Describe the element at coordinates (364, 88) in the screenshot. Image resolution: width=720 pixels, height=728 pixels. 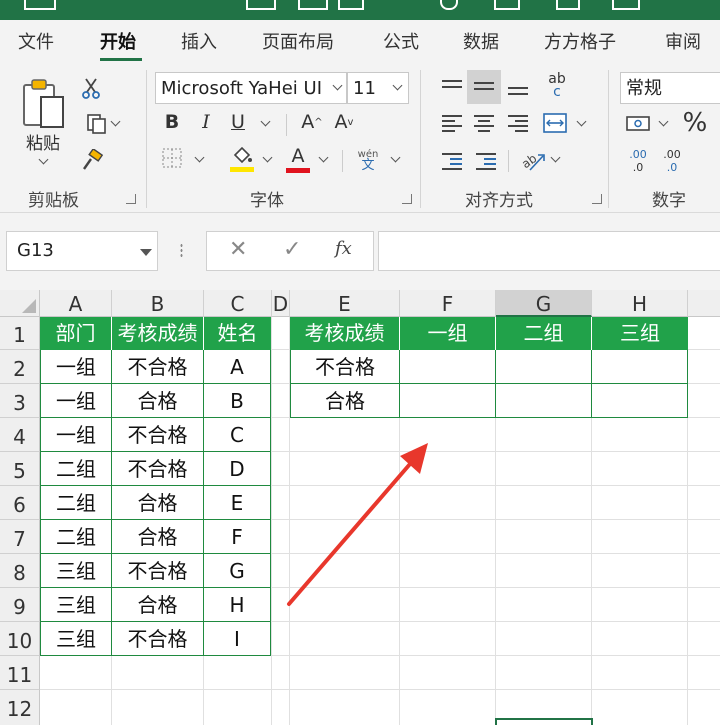
I see `font-size-value: 11` at that location.